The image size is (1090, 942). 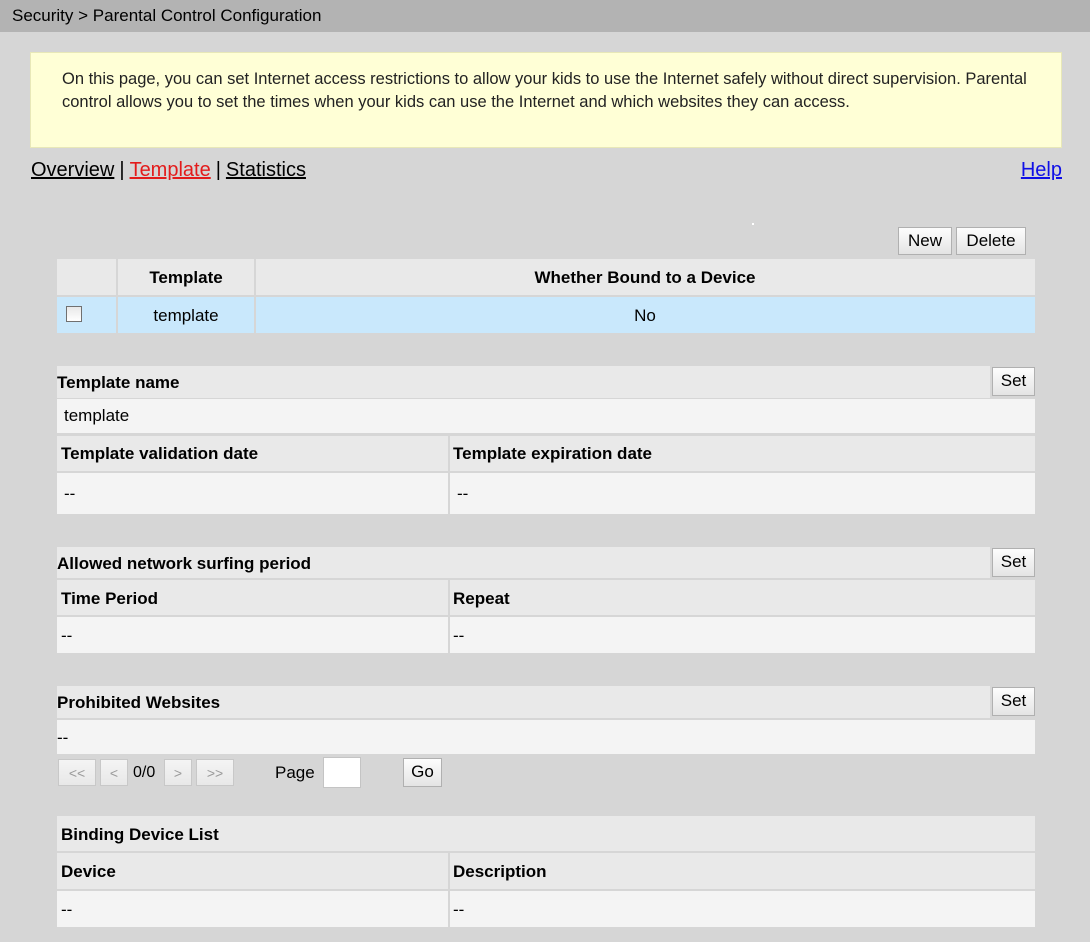 What do you see at coordinates (645, 277) in the screenshot?
I see `col-bound-header: Whether Bound to a Device` at bounding box center [645, 277].